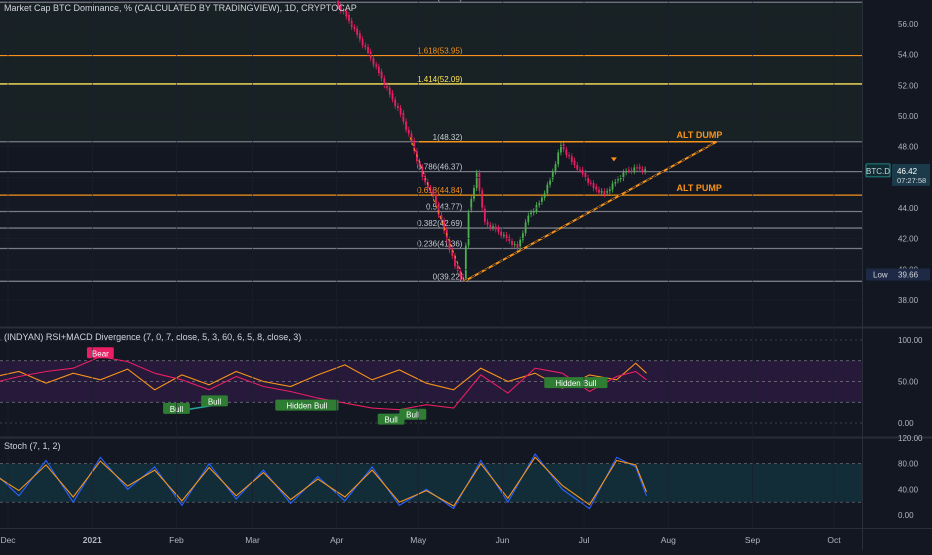 The width and height of the screenshot is (932, 555). Describe the element at coordinates (908, 489) in the screenshot. I see `stoch-axis-tick: 40.00` at that location.